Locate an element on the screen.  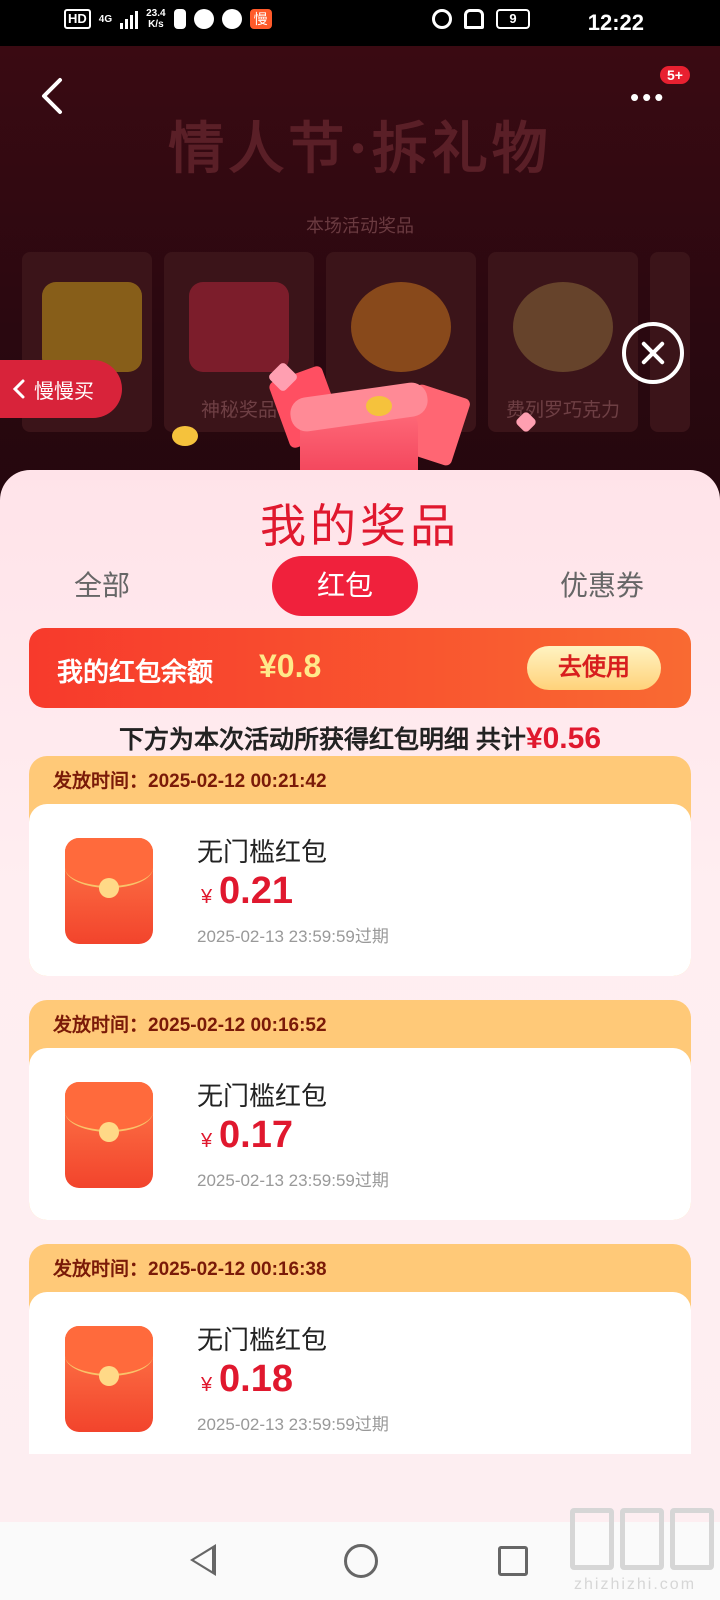
issued-time: 发放时间：2025-02-12 00:16:52 is located at coordinates (190, 1023).